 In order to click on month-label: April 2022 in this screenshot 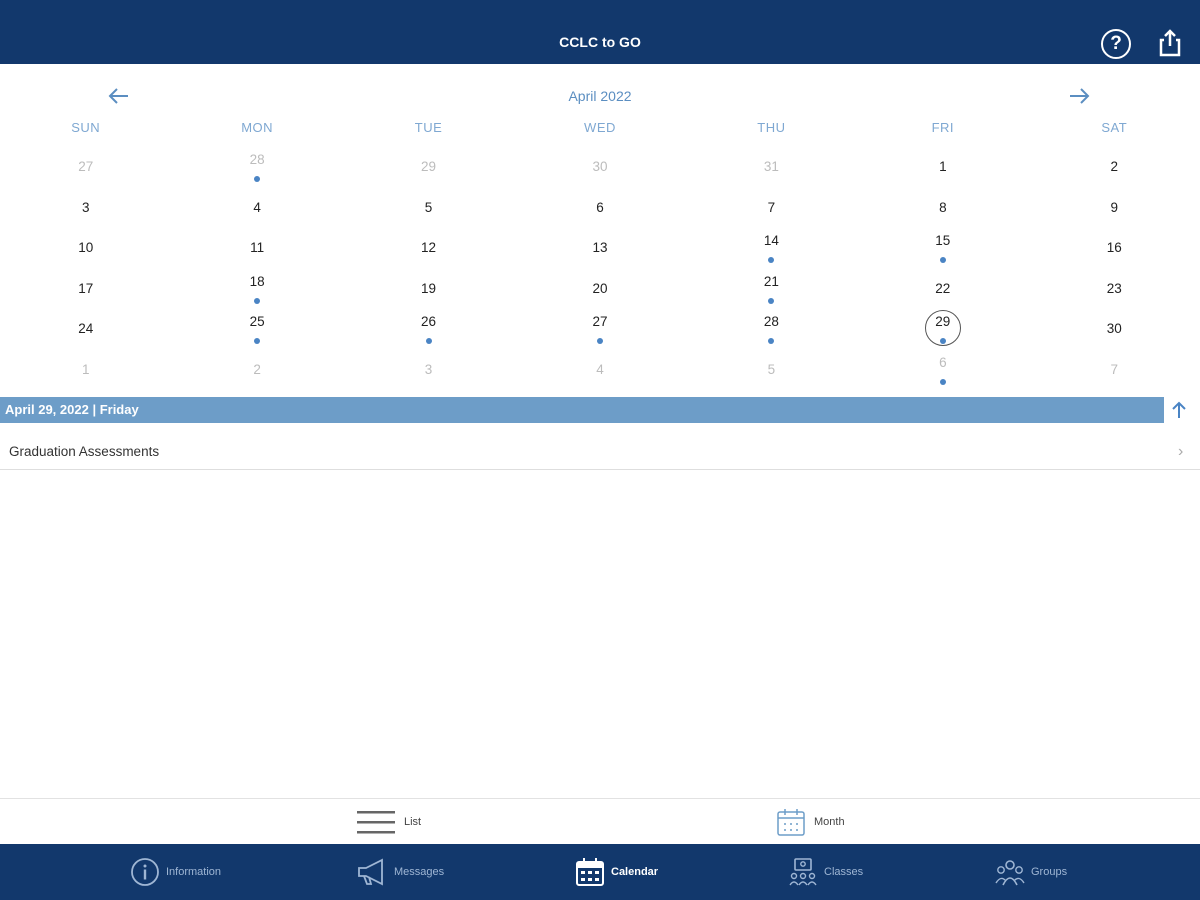, I will do `click(600, 96)`.